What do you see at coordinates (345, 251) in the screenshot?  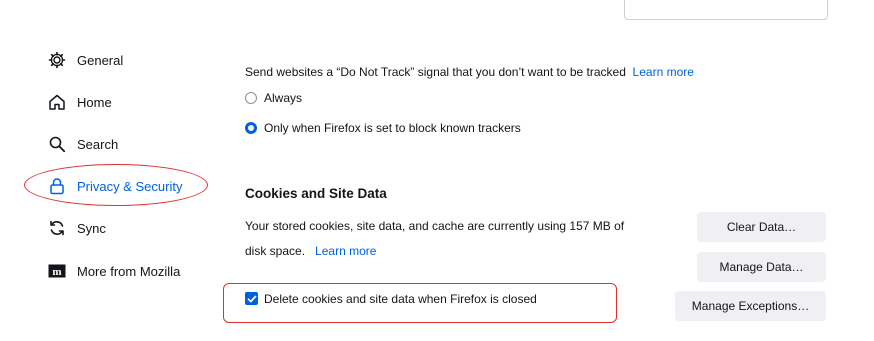 I see `cookies-learn-more-link: Learn more` at bounding box center [345, 251].